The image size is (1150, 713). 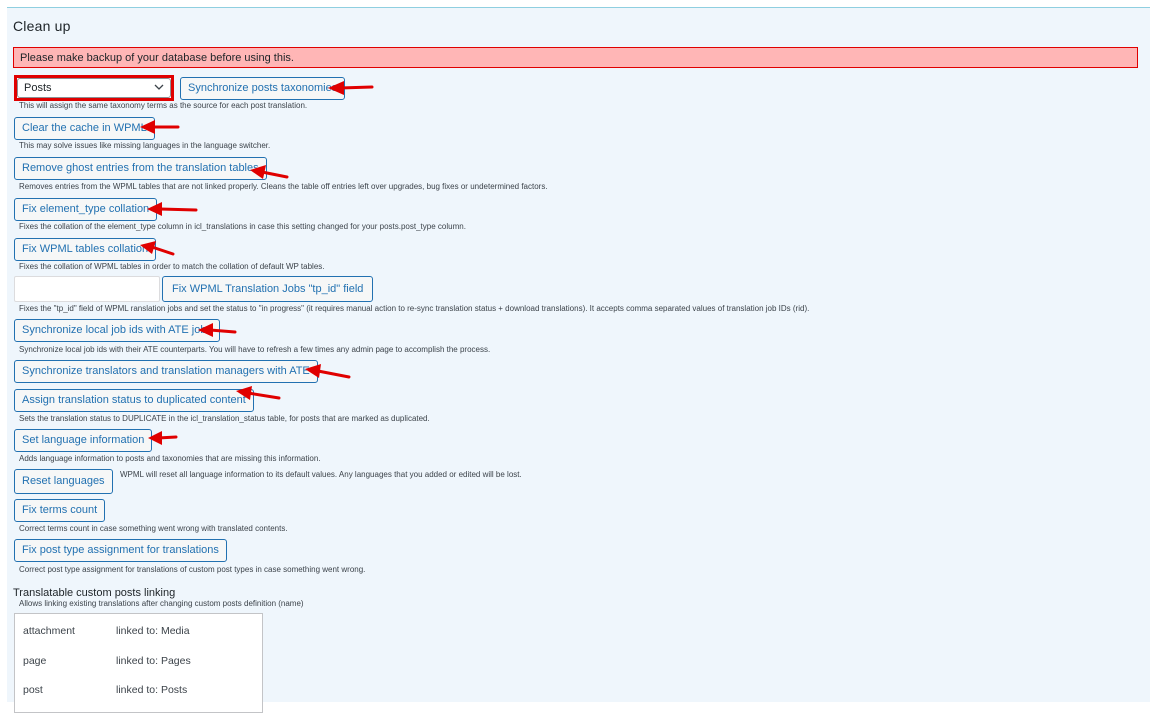 What do you see at coordinates (86, 209) in the screenshot?
I see `fix-element-type-collation-button: Fix element_type collation` at bounding box center [86, 209].